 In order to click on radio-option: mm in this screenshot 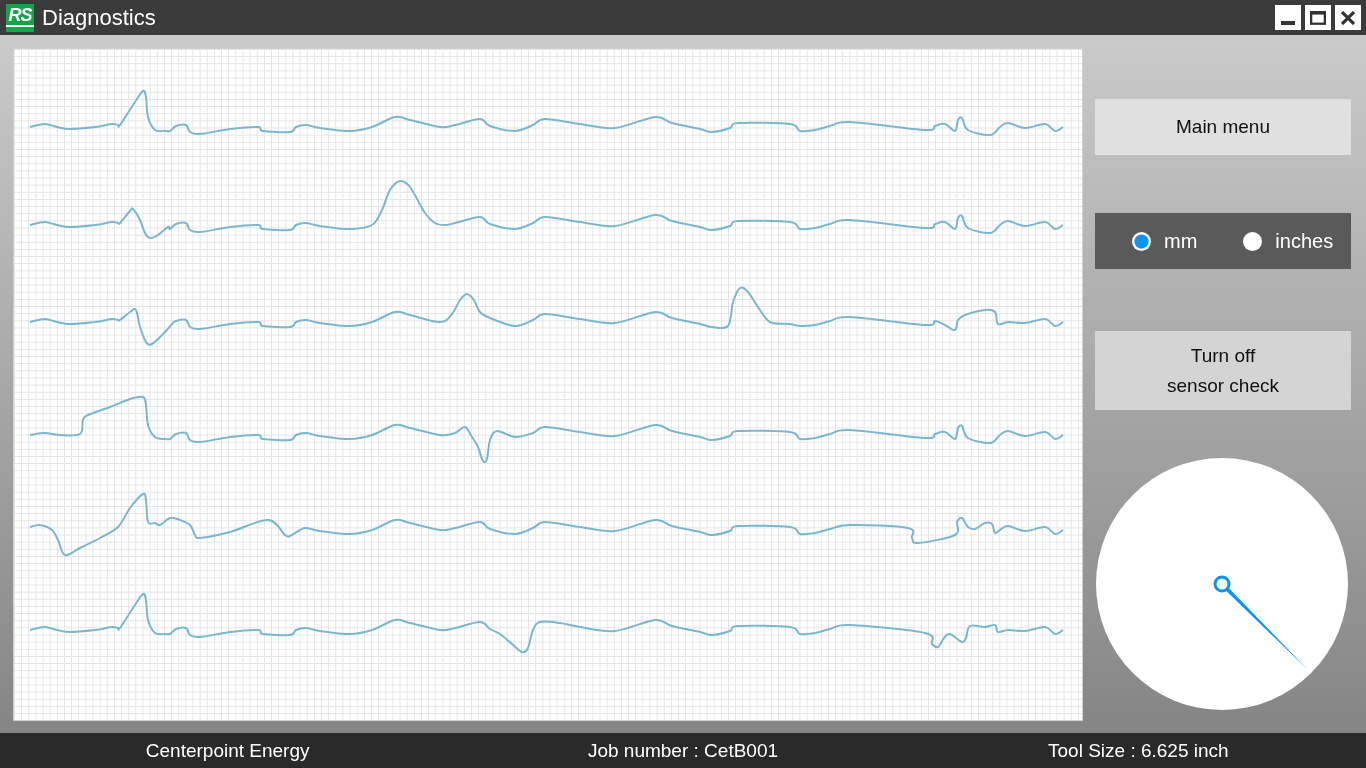, I will do `click(1165, 241)`.